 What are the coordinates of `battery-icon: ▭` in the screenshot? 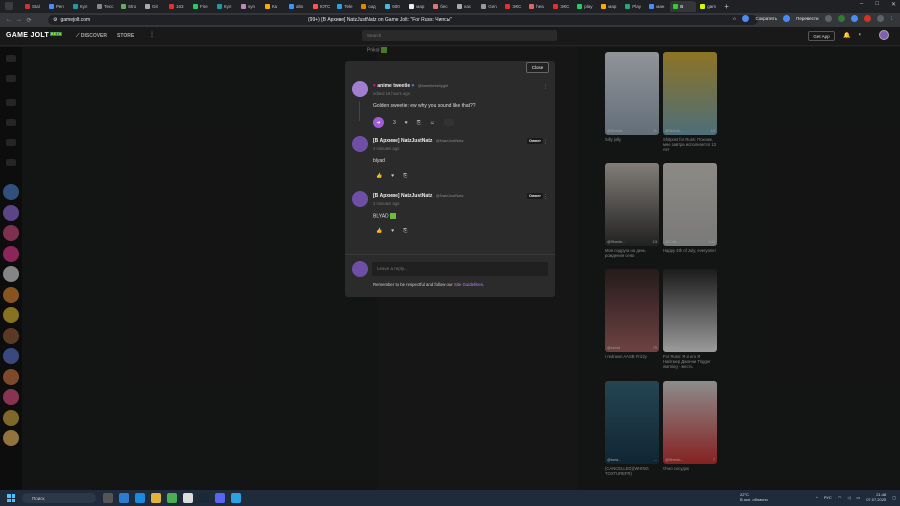 It's located at (858, 497).